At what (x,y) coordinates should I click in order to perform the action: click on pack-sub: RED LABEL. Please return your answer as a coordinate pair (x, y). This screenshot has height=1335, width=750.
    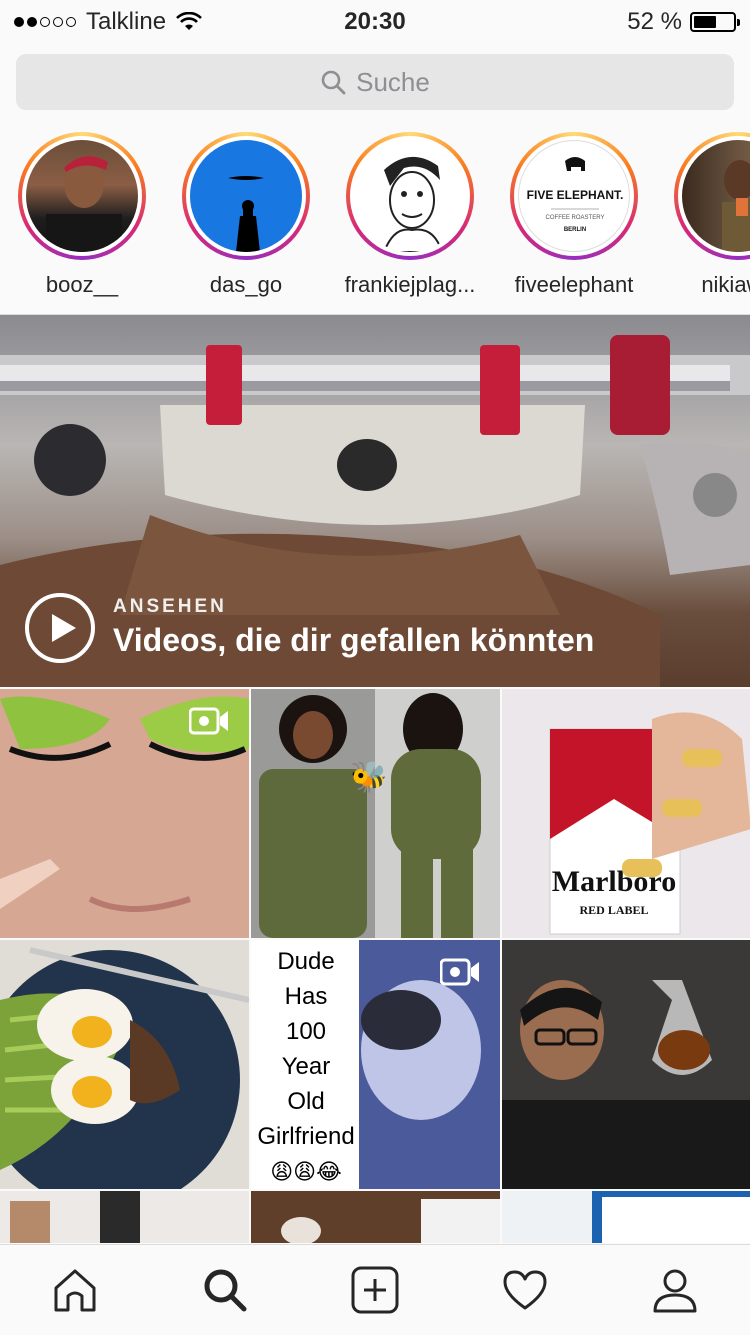
    Looking at the image, I should click on (613, 910).